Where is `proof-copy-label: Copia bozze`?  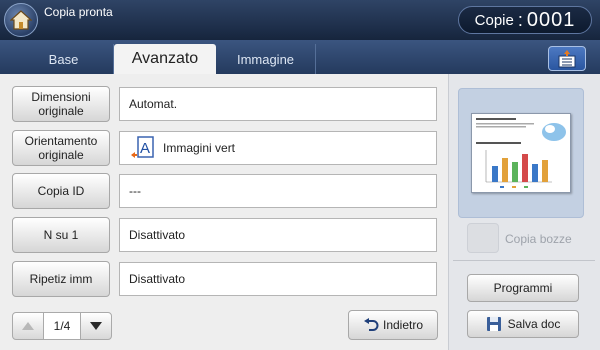
proof-copy-label: Copia bozze is located at coordinates (538, 239).